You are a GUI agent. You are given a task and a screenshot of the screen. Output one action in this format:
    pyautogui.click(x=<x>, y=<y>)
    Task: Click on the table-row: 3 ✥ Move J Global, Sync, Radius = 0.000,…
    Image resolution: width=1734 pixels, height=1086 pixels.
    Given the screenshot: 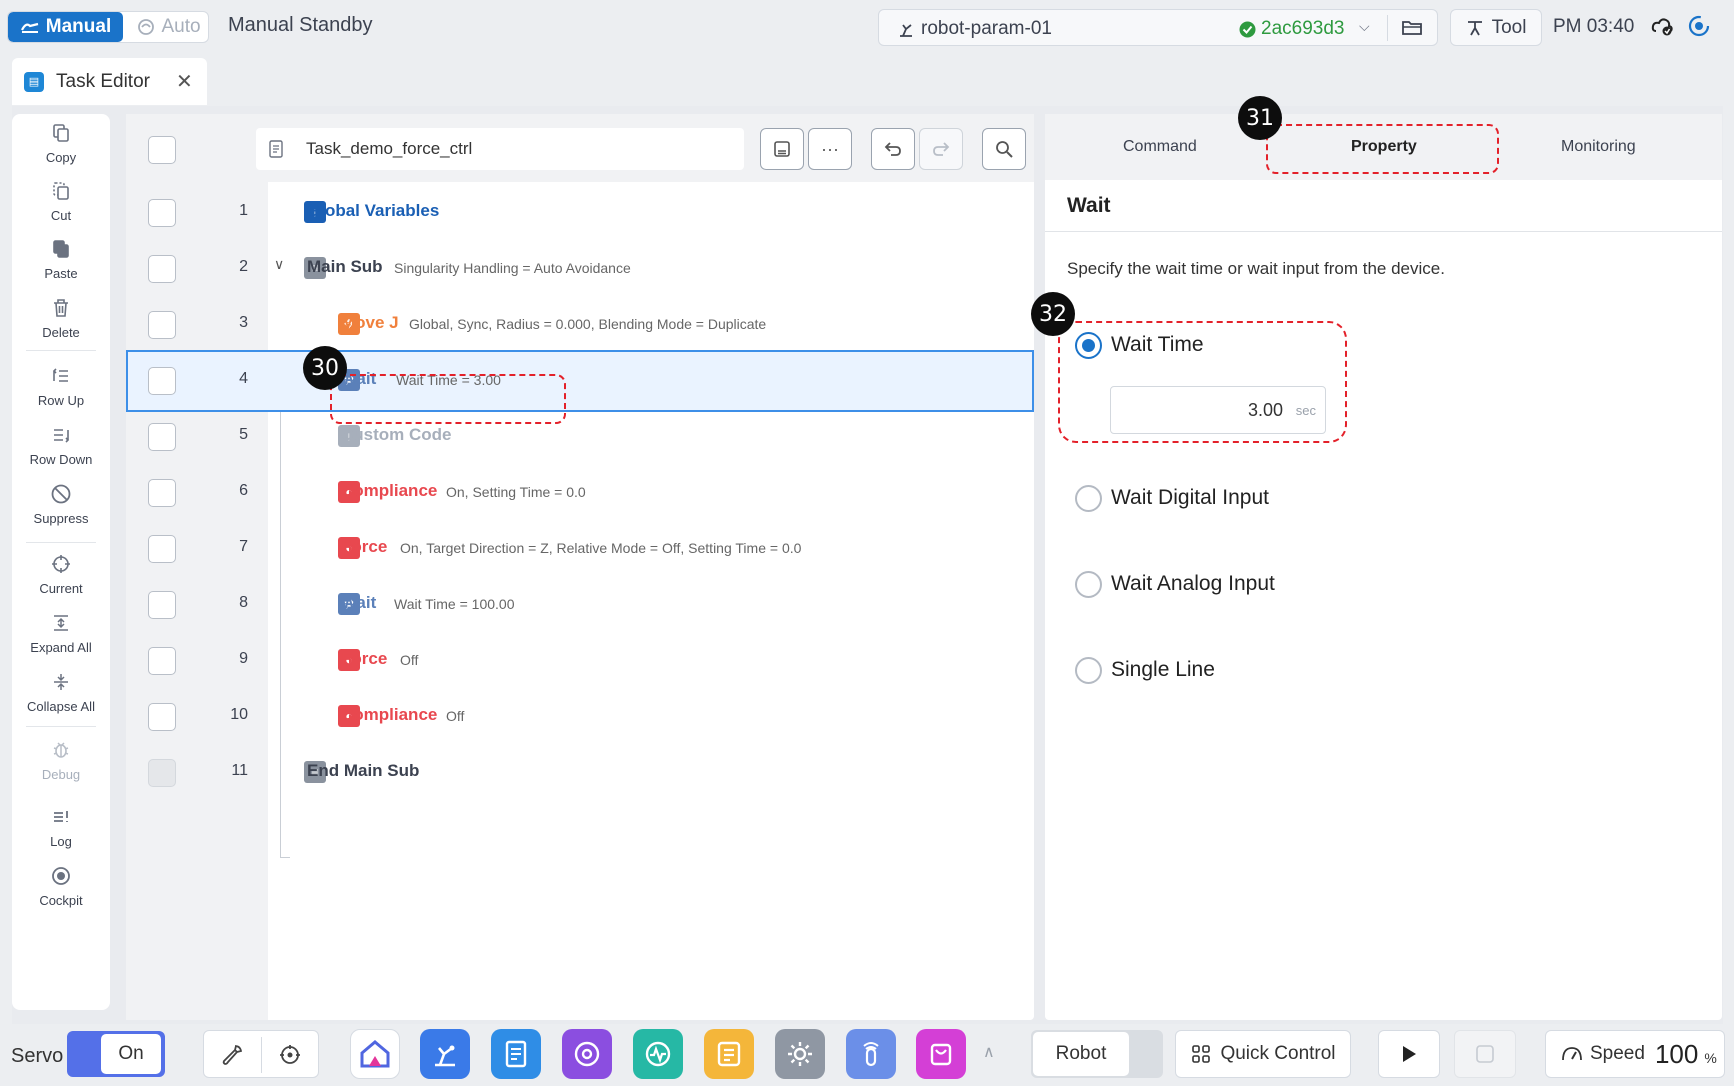 What is the action you would take?
    pyautogui.click(x=580, y=325)
    